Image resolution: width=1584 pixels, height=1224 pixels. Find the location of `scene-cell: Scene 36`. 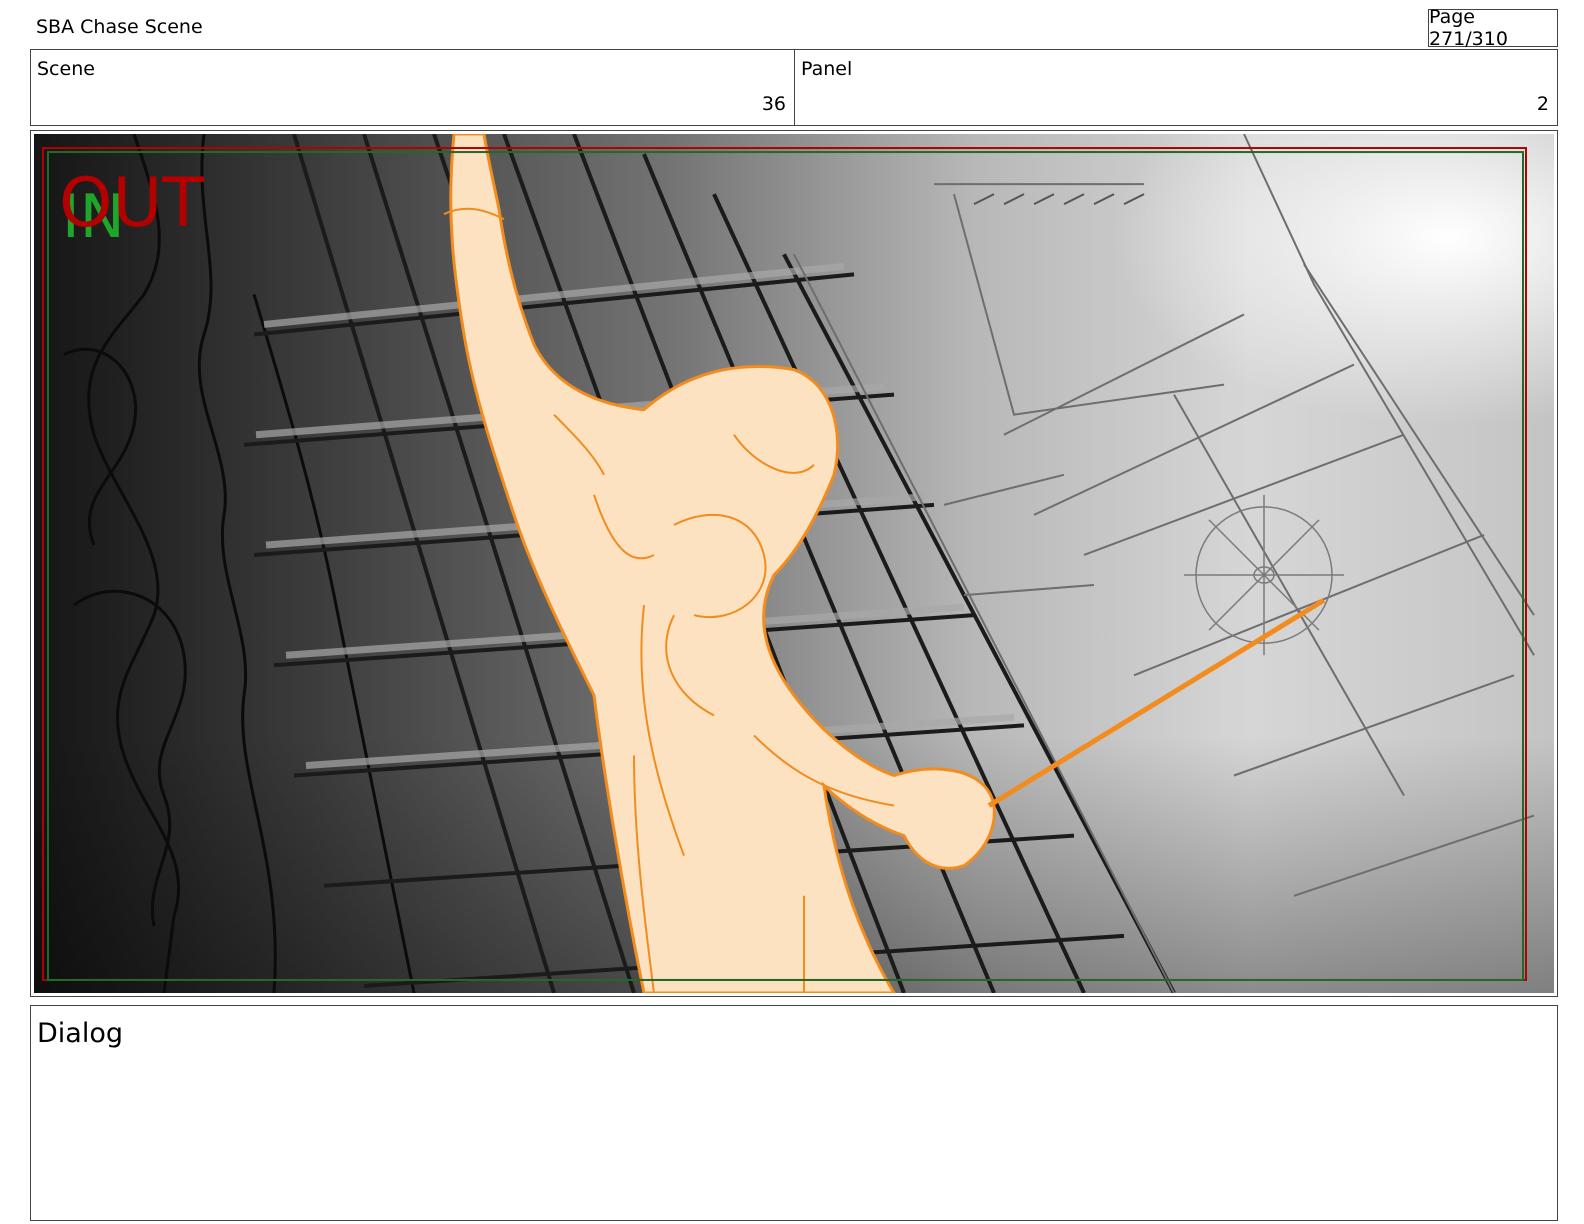

scene-cell: Scene 36 is located at coordinates (412, 87).